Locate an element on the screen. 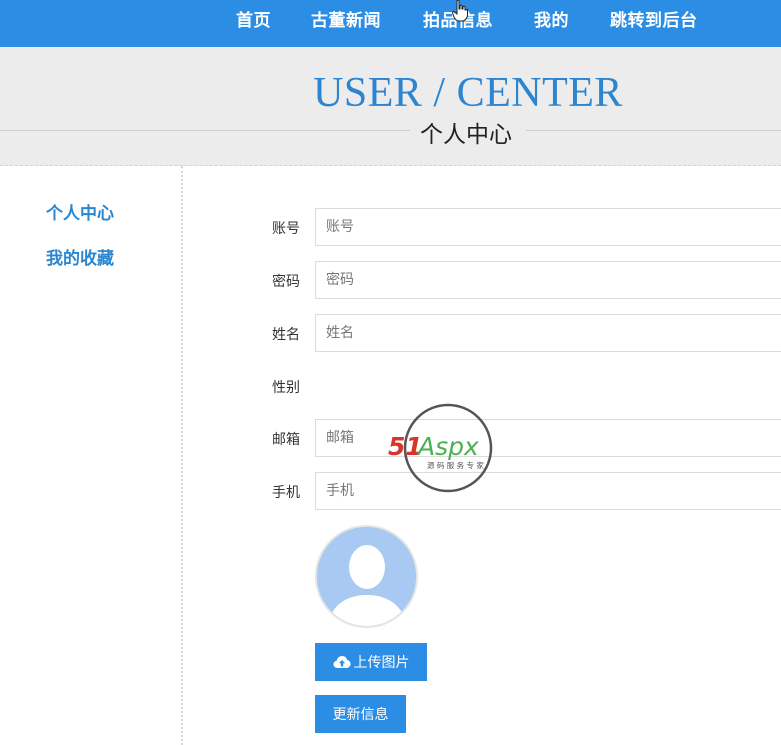 This screenshot has height=745, width=781. password-input is located at coordinates (548, 280).